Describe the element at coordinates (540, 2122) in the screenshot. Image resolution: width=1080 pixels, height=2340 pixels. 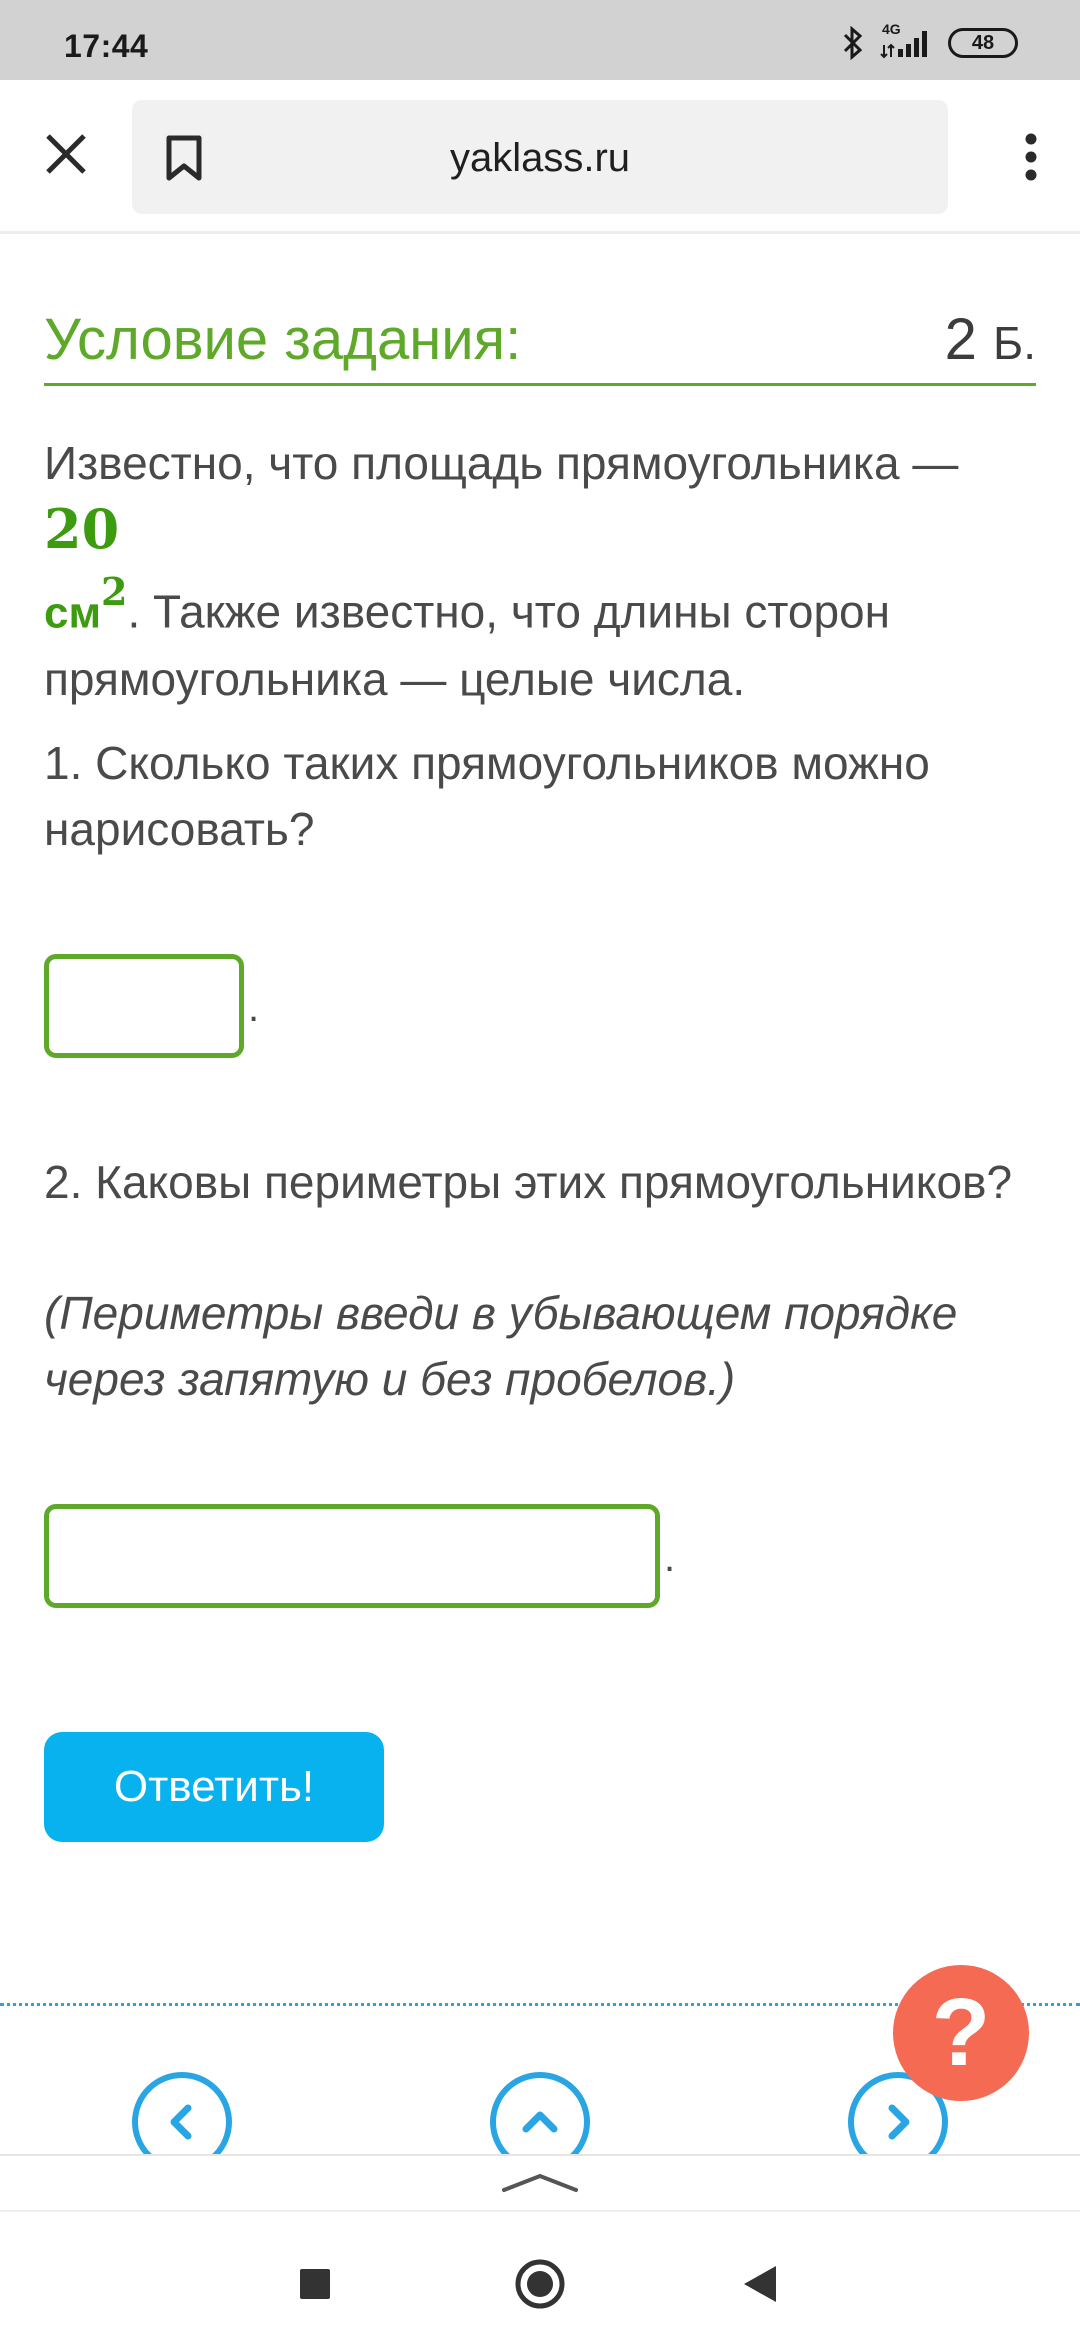
I see `chevron-up-icon` at that location.